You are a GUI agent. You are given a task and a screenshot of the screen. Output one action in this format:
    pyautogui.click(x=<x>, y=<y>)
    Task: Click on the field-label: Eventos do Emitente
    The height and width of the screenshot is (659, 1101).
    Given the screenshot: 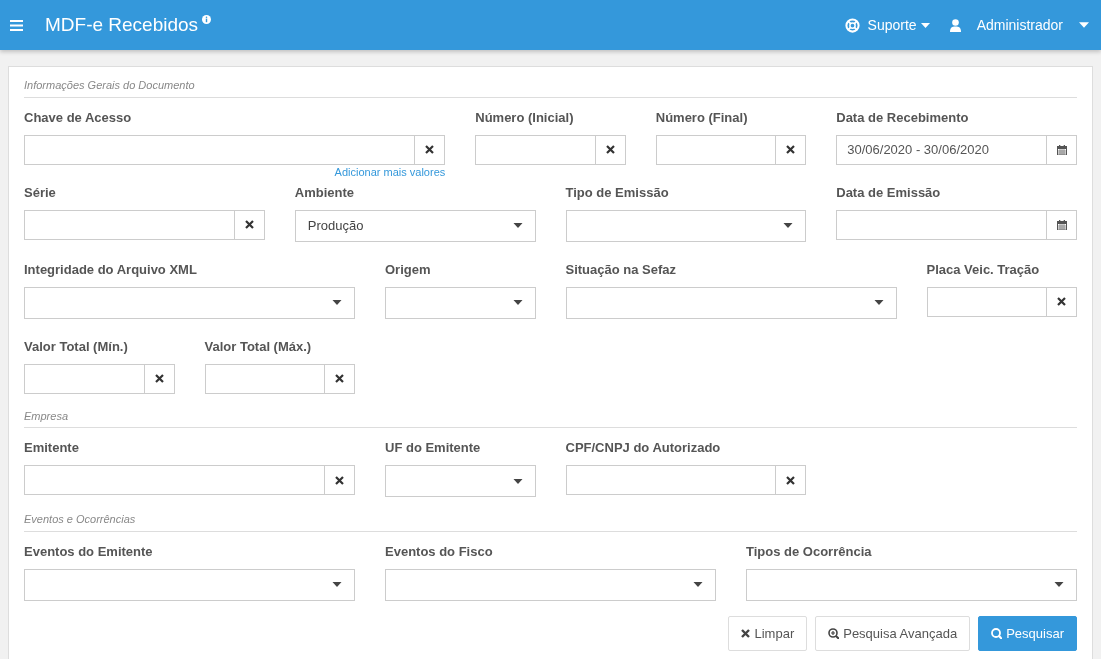 What is the action you would take?
    pyautogui.click(x=88, y=551)
    